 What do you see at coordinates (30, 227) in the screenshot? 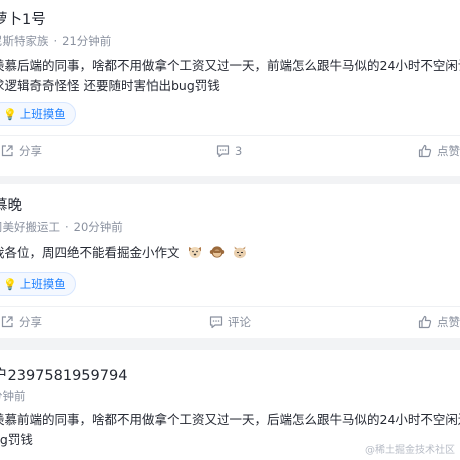
I see `author-group: 司美好搬运工` at bounding box center [30, 227].